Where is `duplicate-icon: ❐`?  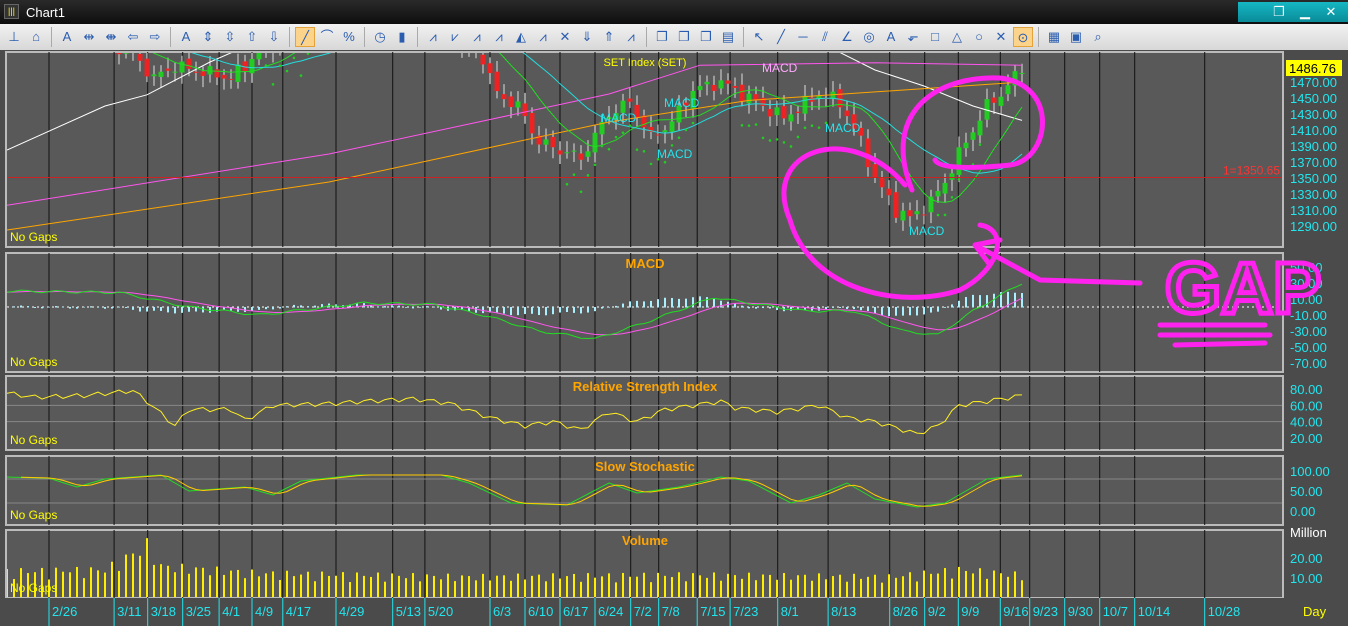
duplicate-icon: ❐ is located at coordinates (706, 37).